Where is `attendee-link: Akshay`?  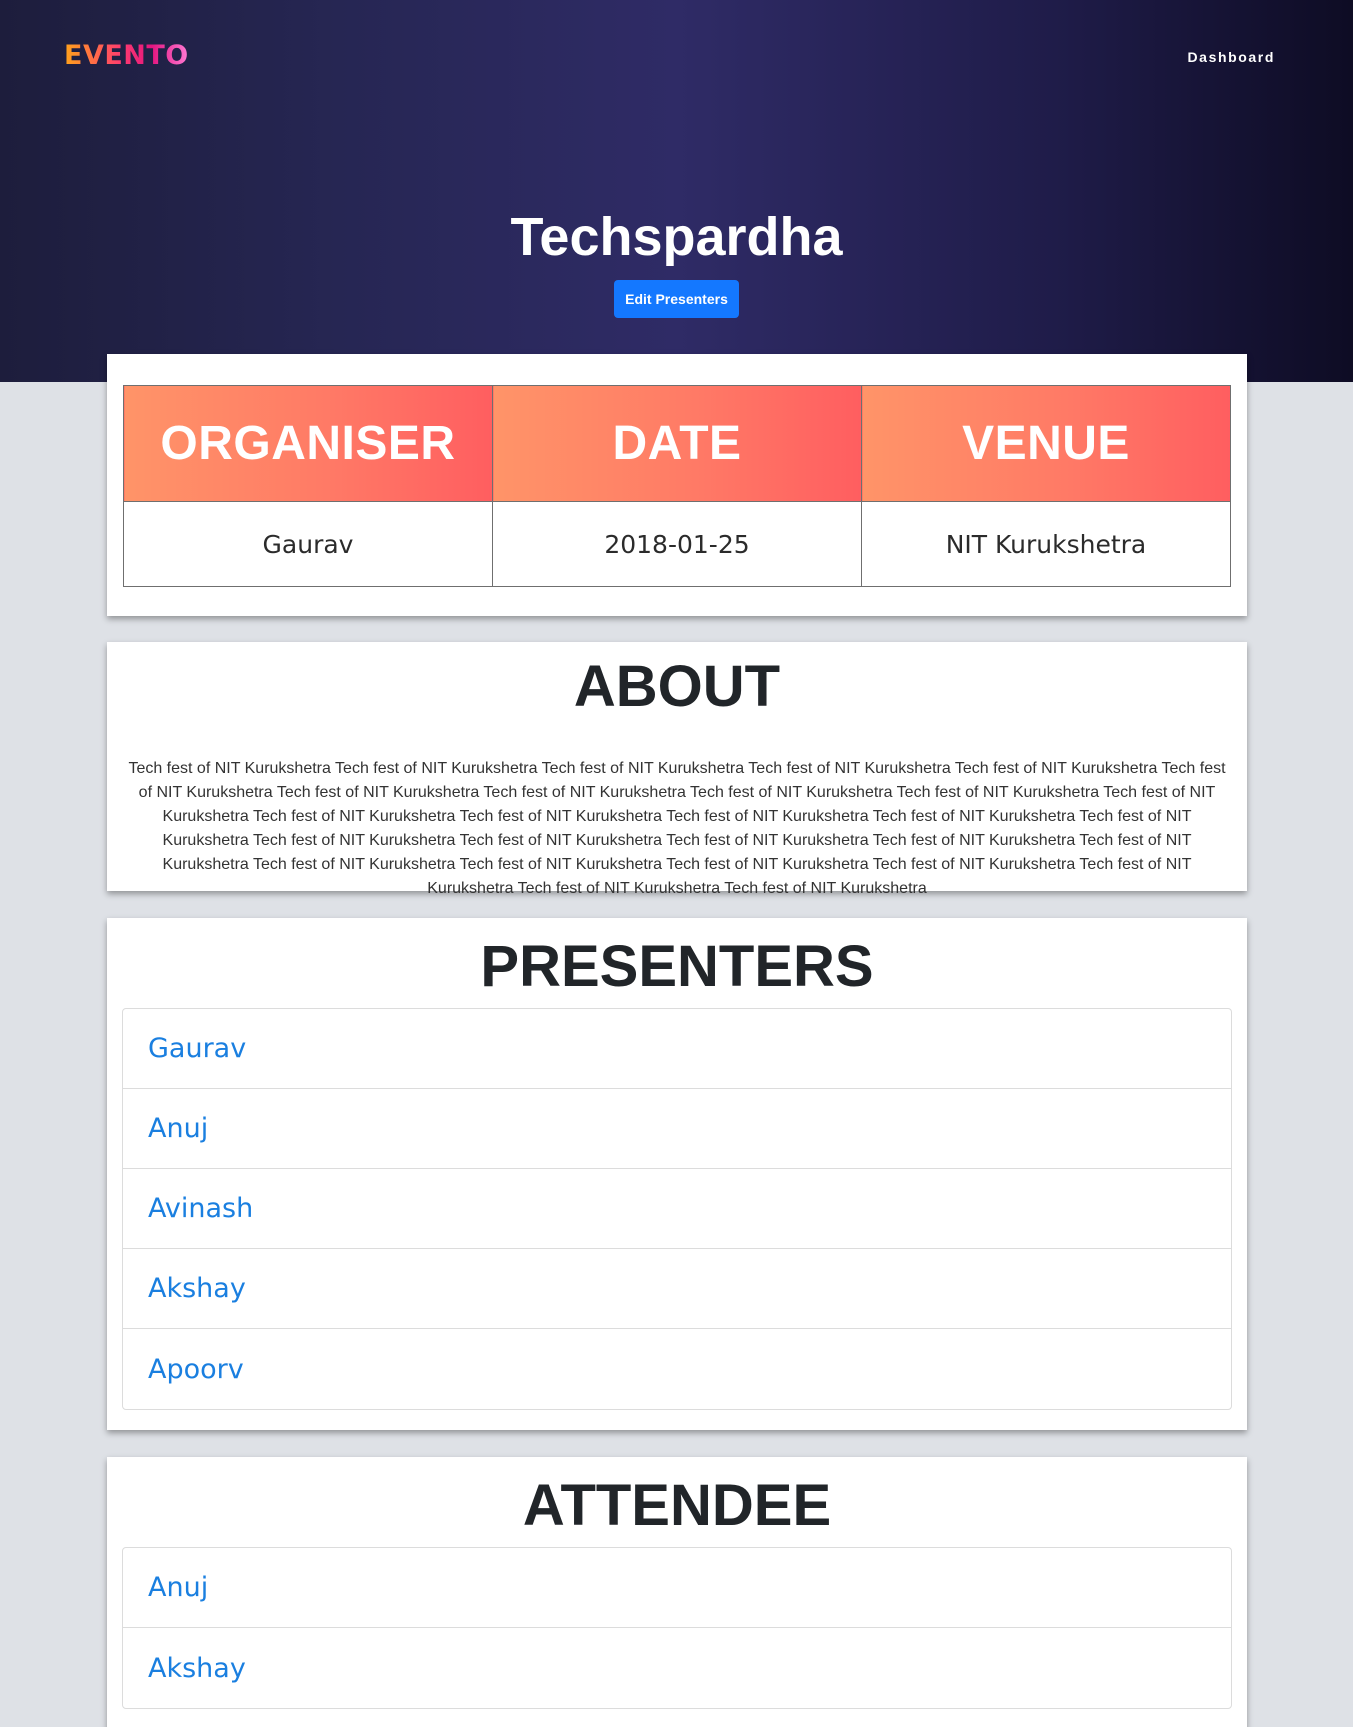 attendee-link: Akshay is located at coordinates (197, 1668).